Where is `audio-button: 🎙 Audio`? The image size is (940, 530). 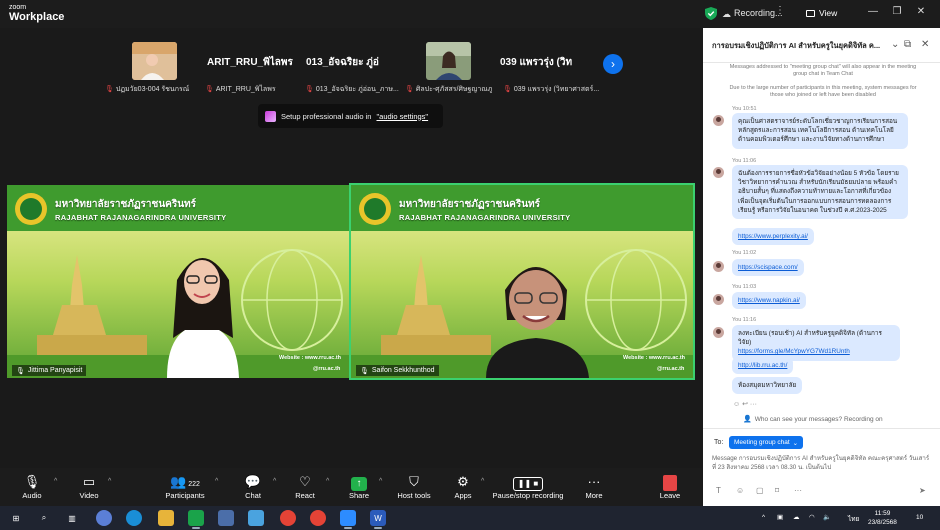
audio-button: 🎙 Audio is located at coordinates (32, 486).